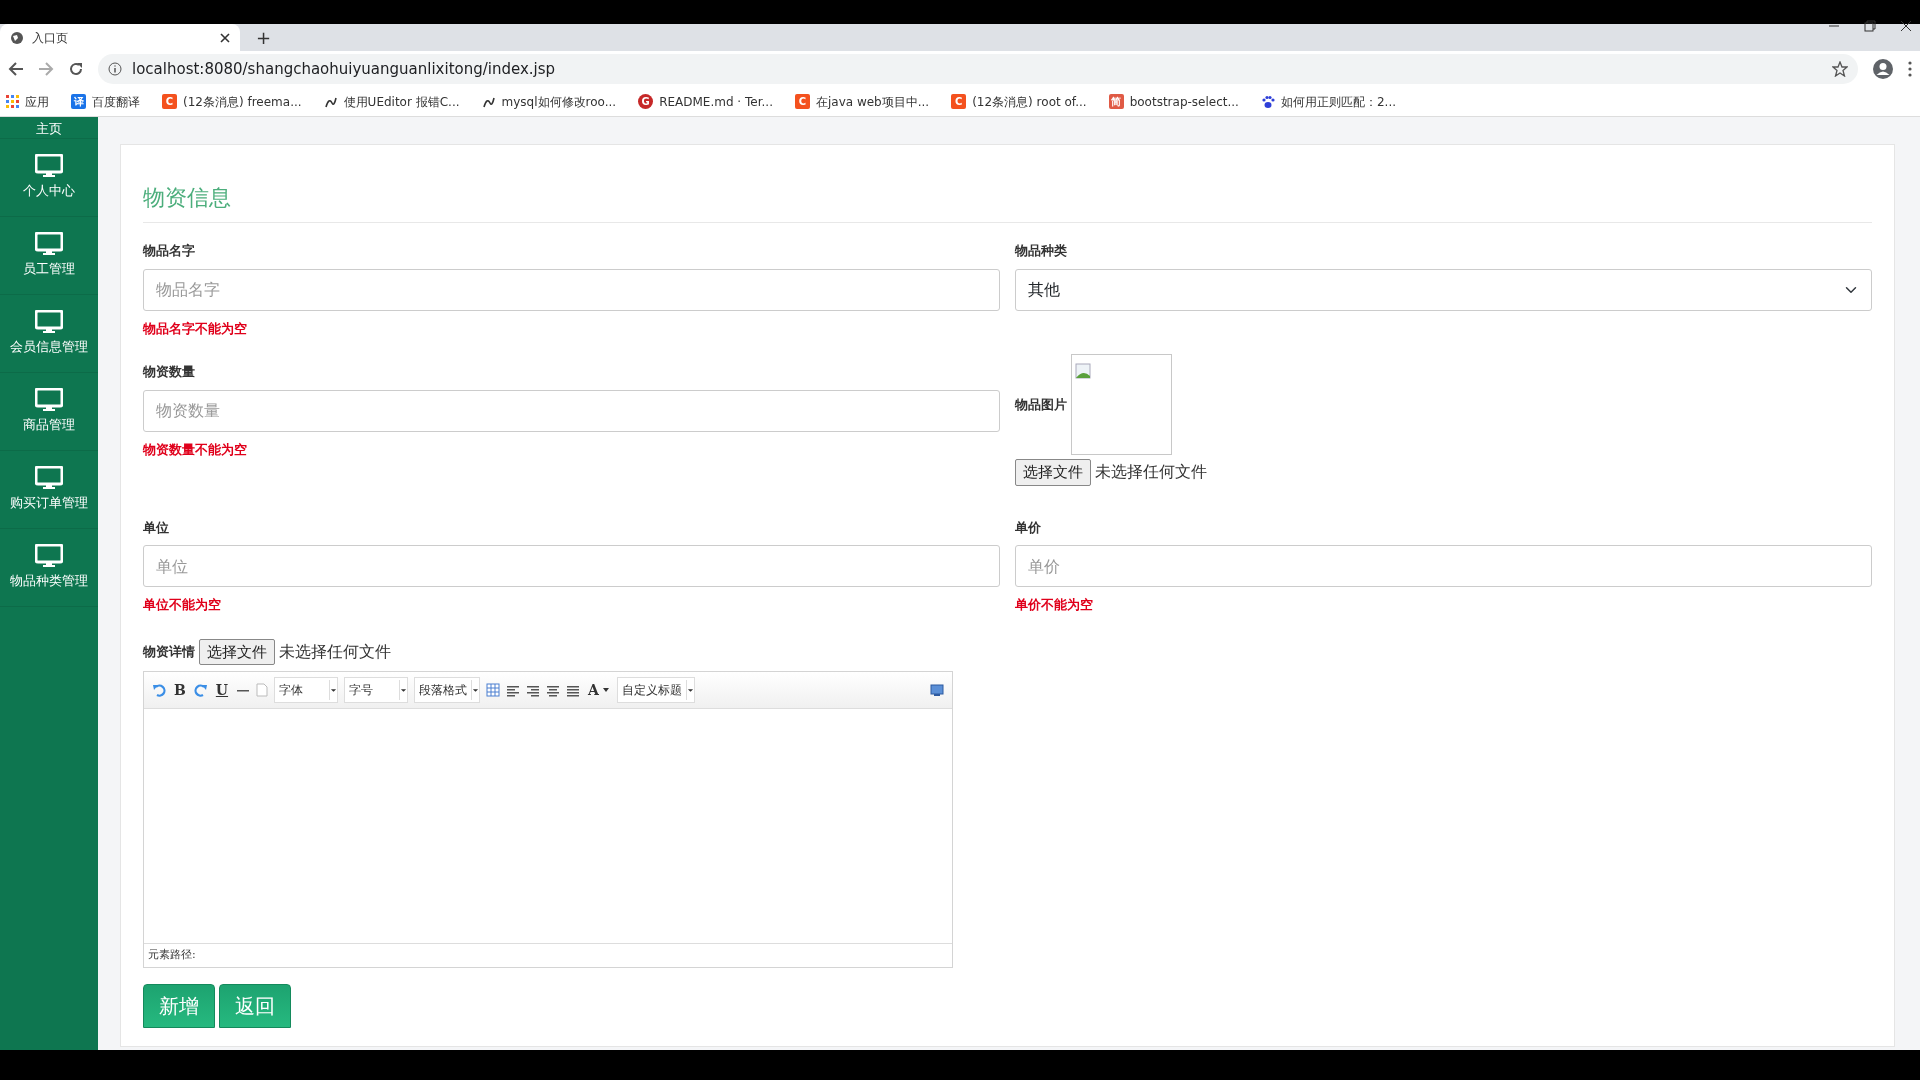 Image resolution: width=1920 pixels, height=1080 pixels. I want to click on toolbar-dropdown: 字体, so click(306, 690).